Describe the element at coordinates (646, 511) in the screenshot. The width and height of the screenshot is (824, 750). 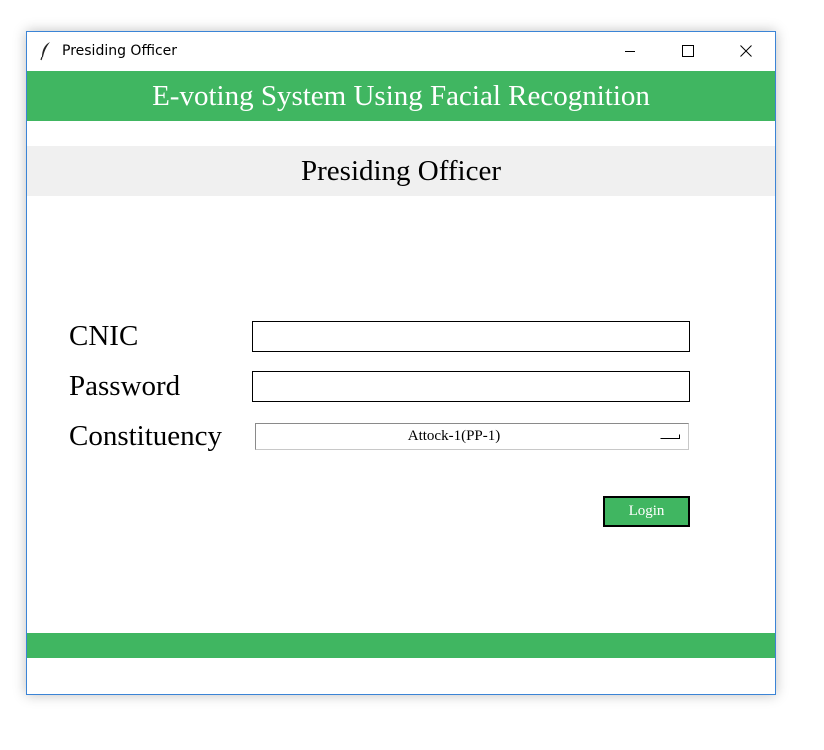
I see `login-button: Login` at that location.